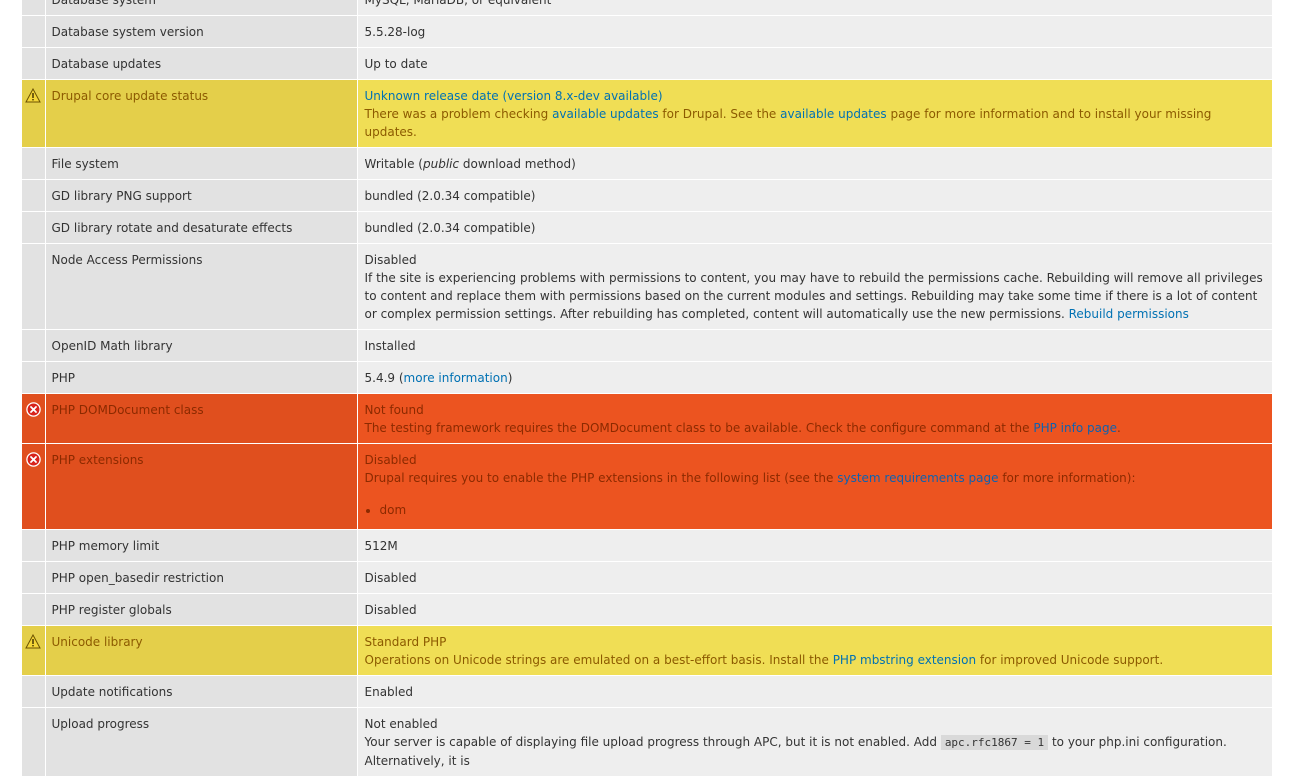 The height and width of the screenshot is (777, 1304). I want to click on status-title: Drupal core update status, so click(201, 113).